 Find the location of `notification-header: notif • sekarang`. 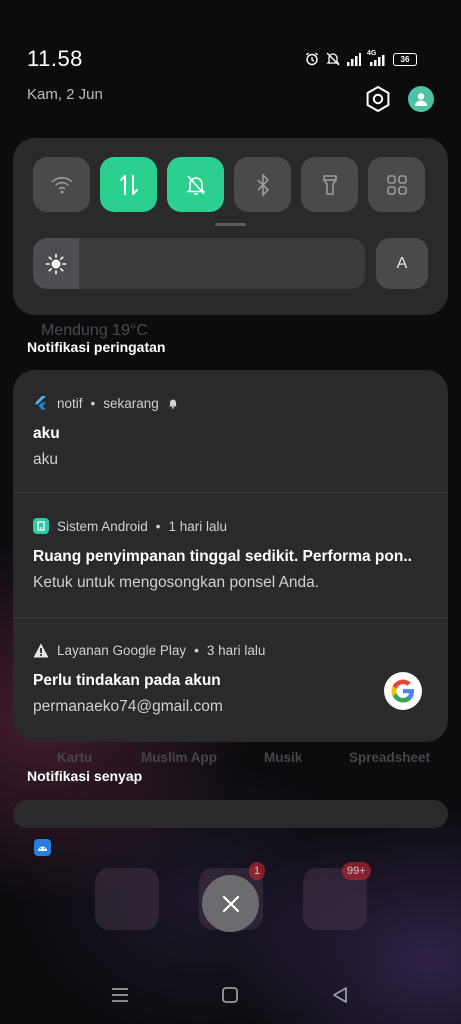

notification-header: notif • sekarang is located at coordinates (106, 403).